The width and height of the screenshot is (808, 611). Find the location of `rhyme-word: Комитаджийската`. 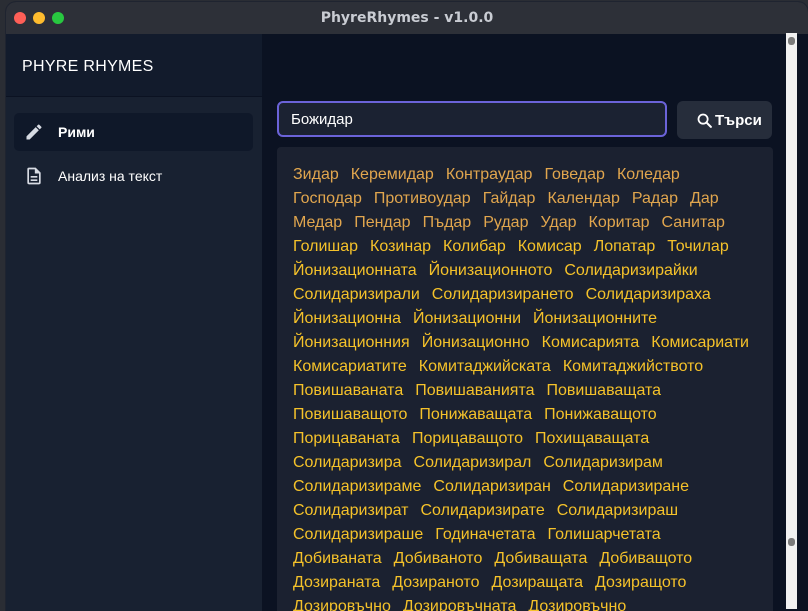

rhyme-word: Комитаджийската is located at coordinates (485, 367).